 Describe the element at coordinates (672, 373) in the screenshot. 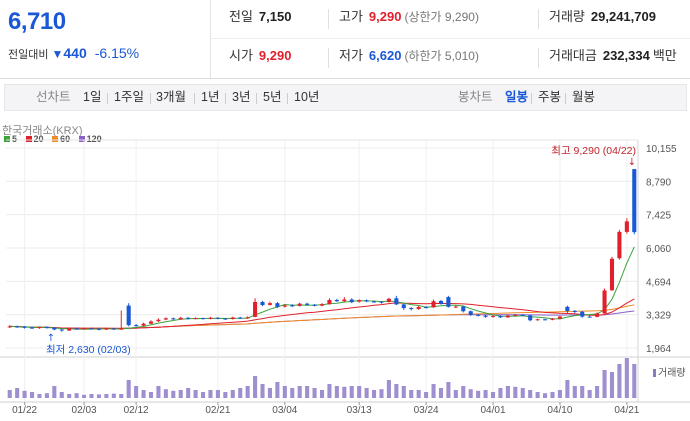

I see `volume-legend-label: 거래량` at that location.